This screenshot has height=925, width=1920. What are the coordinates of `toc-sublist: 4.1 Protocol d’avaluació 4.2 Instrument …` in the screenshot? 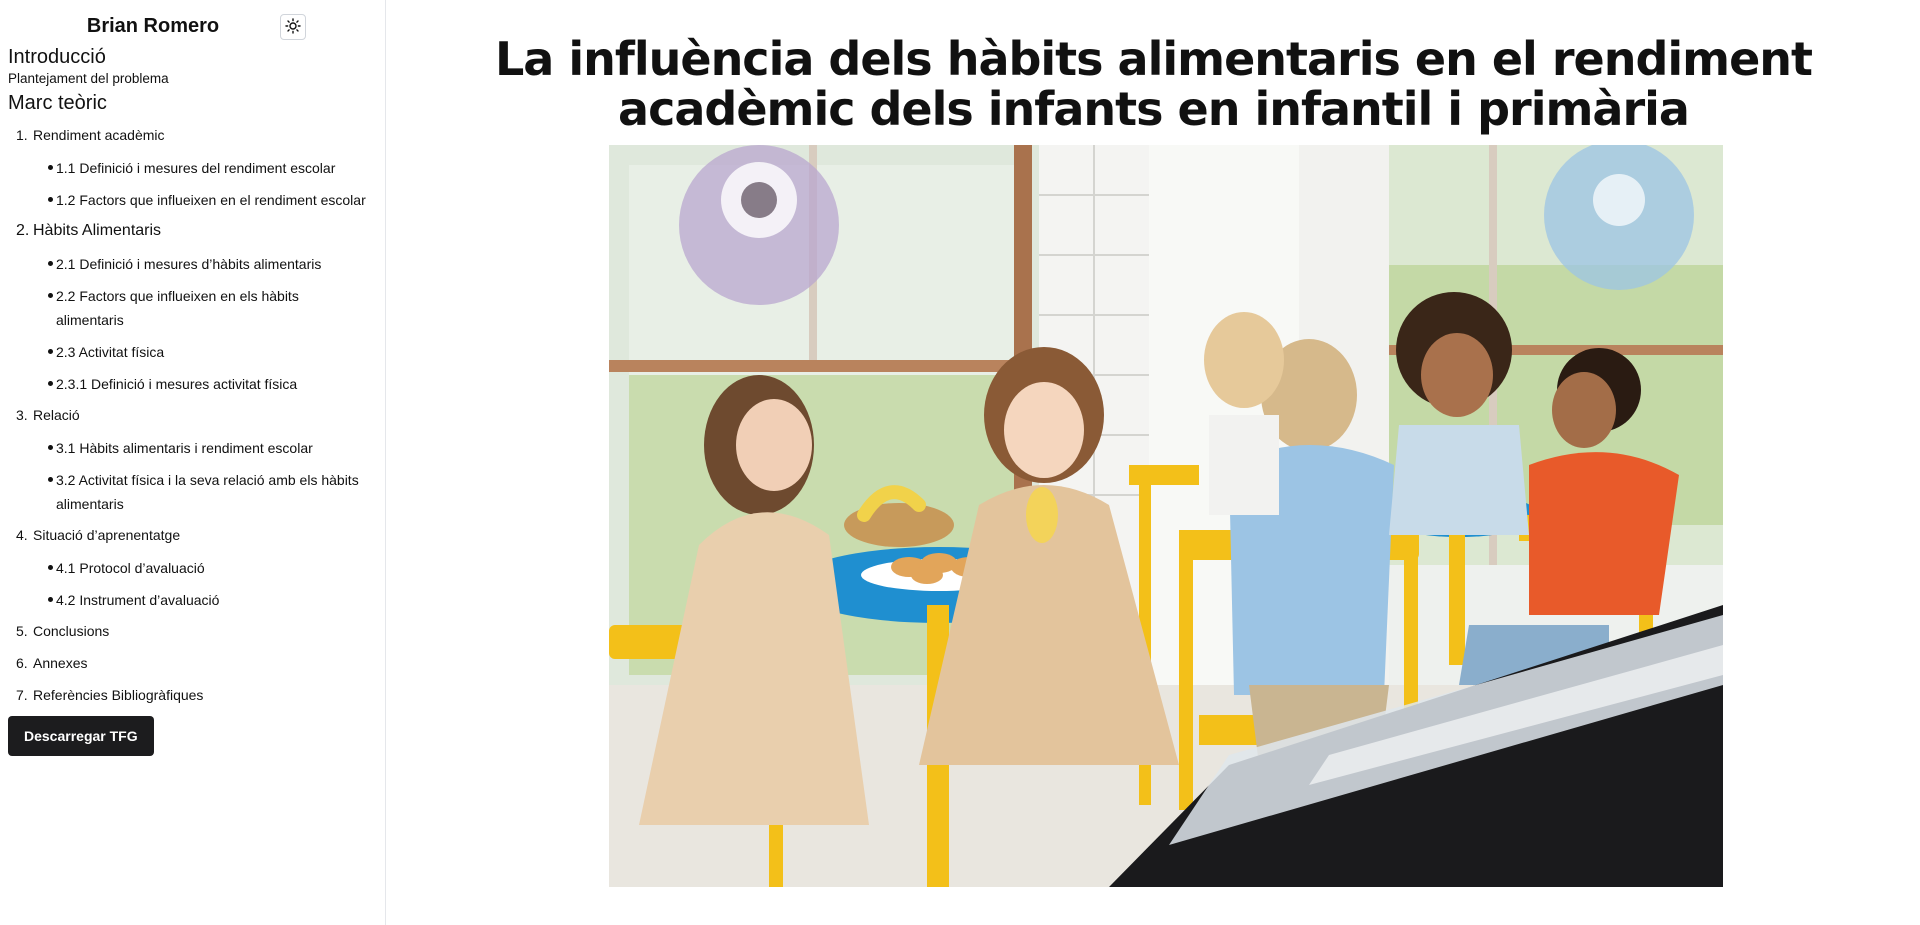 It's located at (196, 584).